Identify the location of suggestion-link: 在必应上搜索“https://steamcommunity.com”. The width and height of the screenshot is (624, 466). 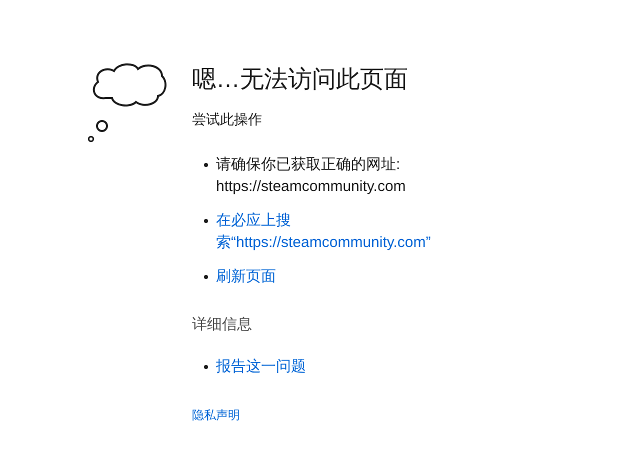
(338, 232).